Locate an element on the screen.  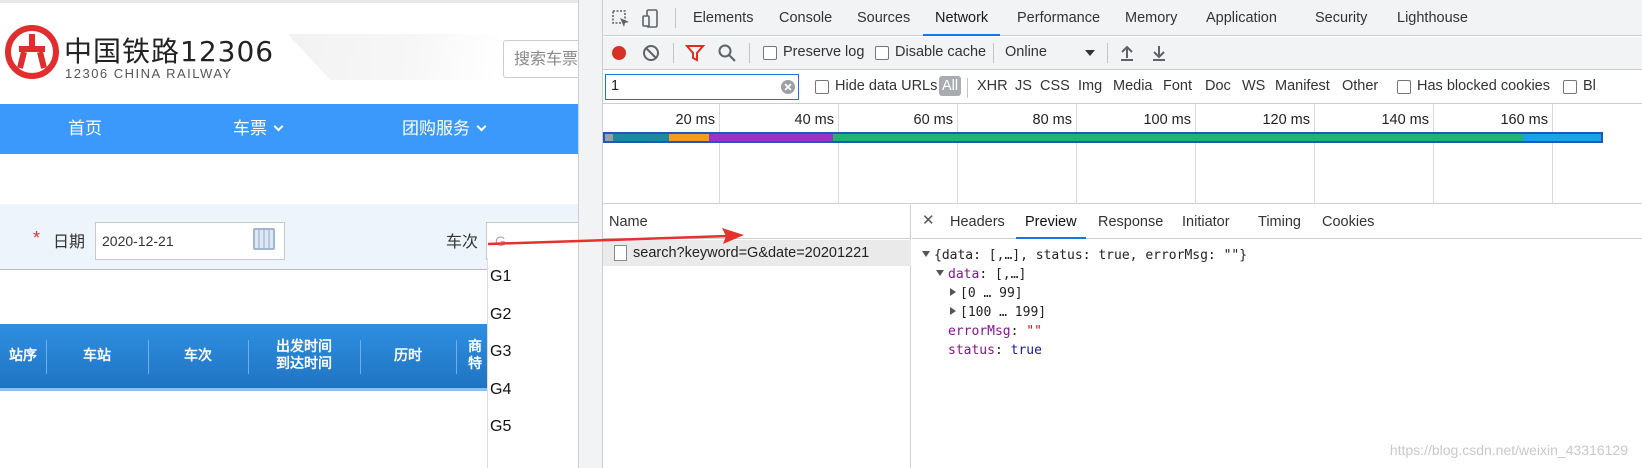
timeline-tick-label: 40 ms is located at coordinates (814, 120).